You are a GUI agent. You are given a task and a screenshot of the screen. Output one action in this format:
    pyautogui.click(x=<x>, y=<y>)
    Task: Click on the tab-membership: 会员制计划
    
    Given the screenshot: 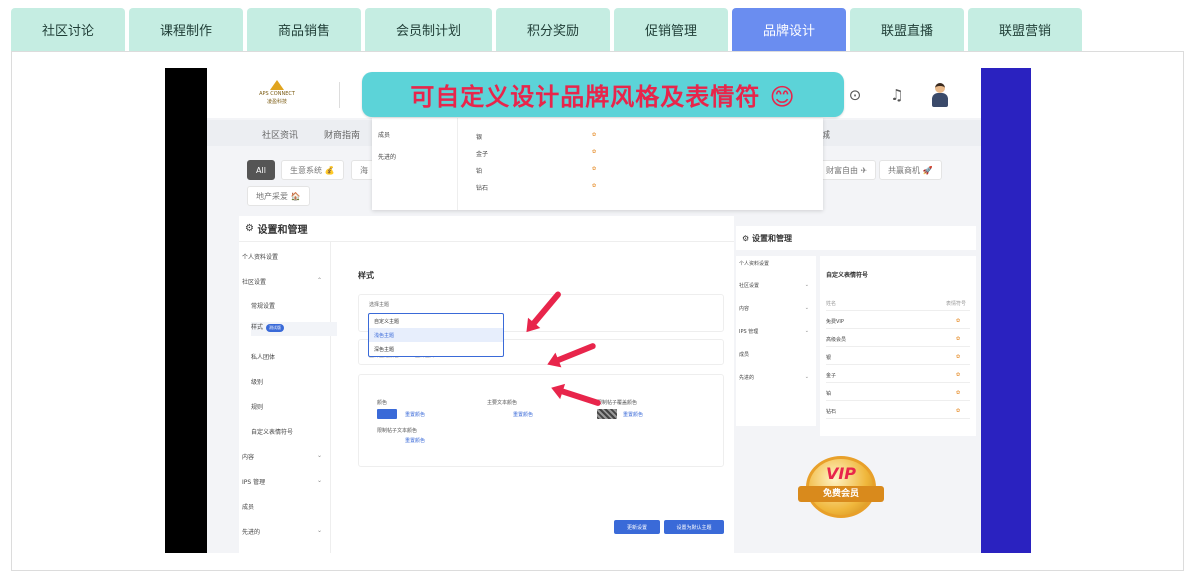 What is the action you would take?
    pyautogui.click(x=428, y=29)
    